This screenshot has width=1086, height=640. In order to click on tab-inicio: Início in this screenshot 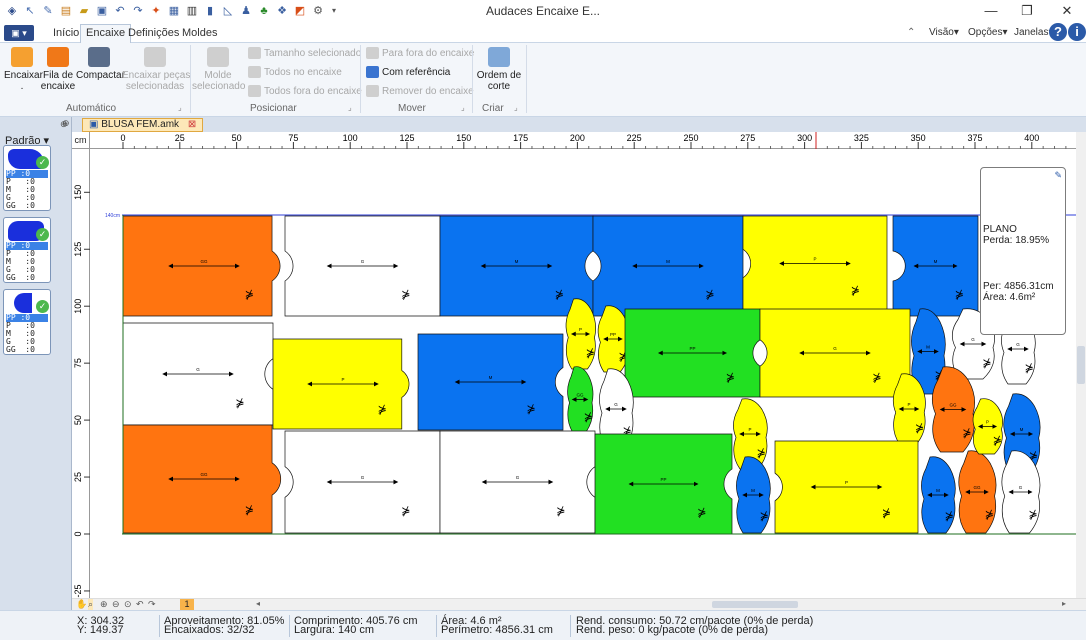, I will do `click(66, 34)`.